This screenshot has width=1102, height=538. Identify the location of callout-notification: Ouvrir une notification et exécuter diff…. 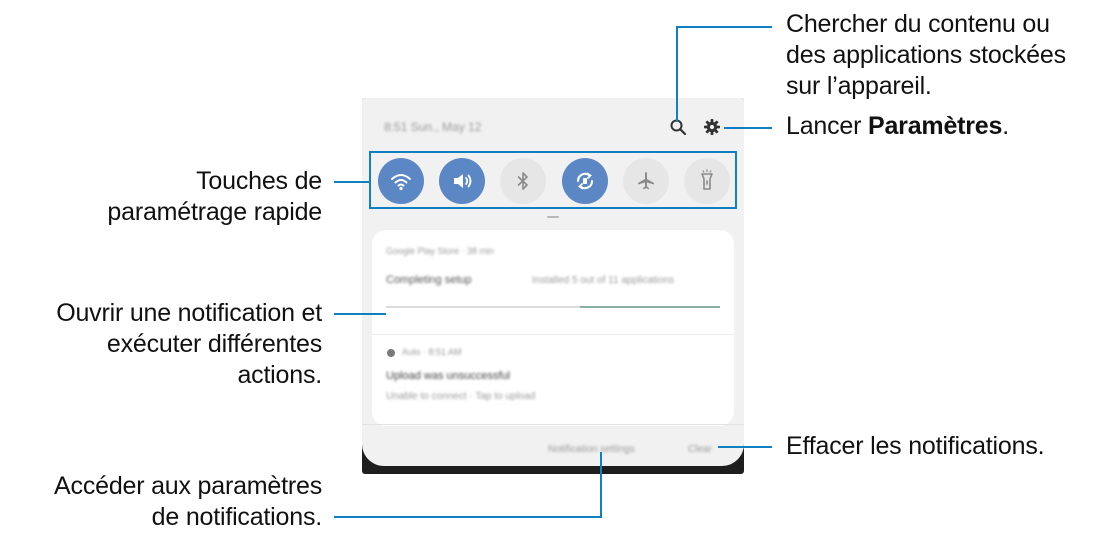
(189, 344).